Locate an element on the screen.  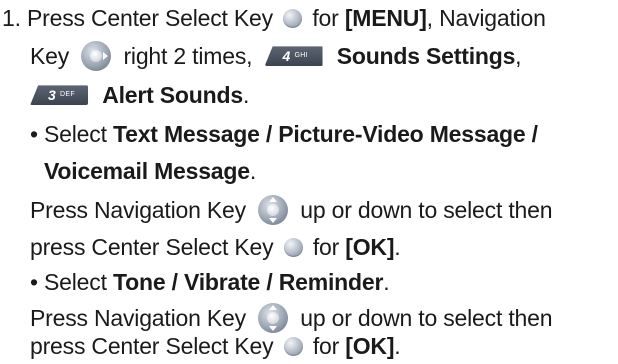
bullet-text: up or down to select then is located at coordinates (426, 210).